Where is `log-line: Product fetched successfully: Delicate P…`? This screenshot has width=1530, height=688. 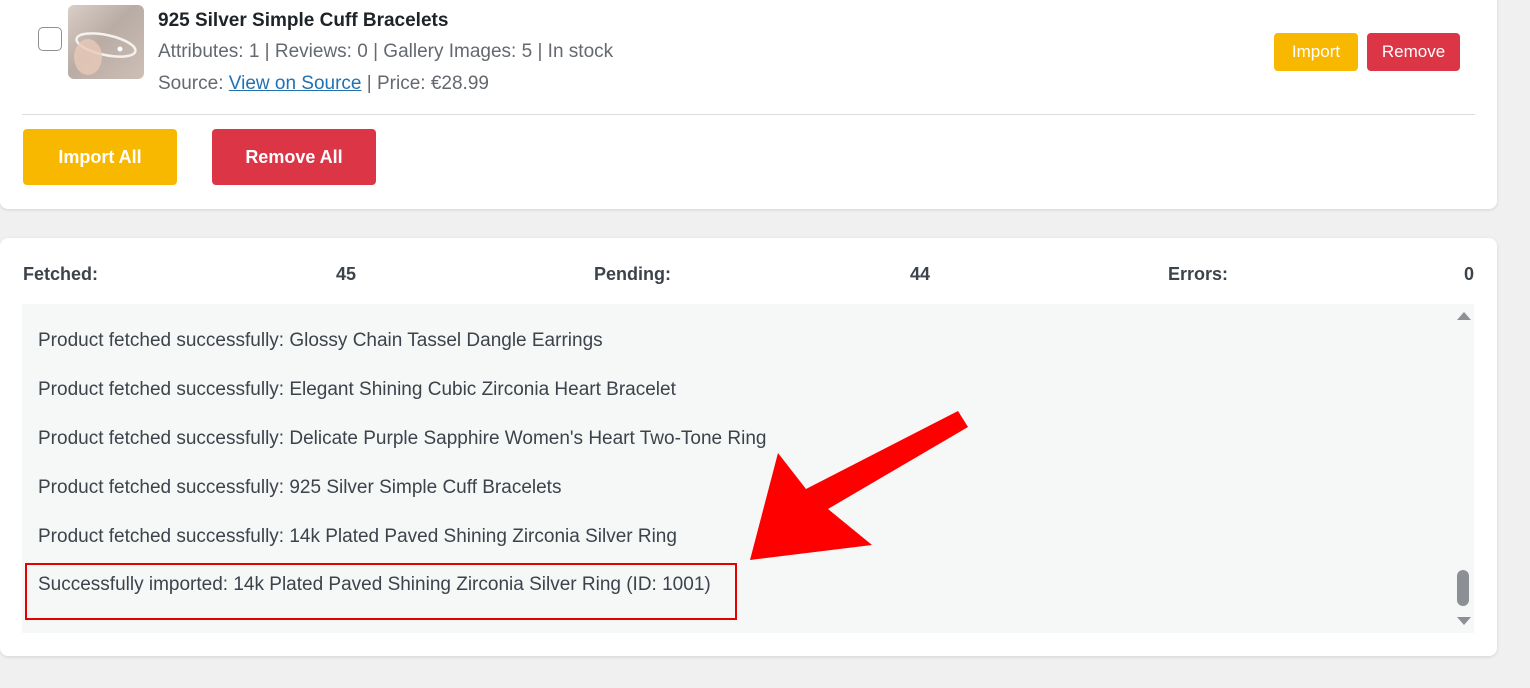 log-line: Product fetched successfully: Delicate P… is located at coordinates (402, 438).